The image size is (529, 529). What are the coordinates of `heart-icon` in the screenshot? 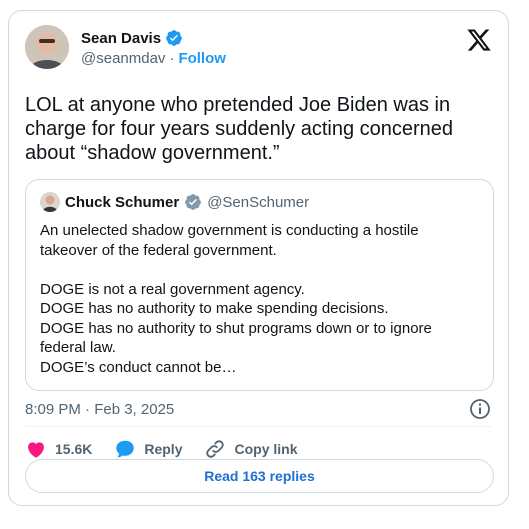 It's located at (36, 450).